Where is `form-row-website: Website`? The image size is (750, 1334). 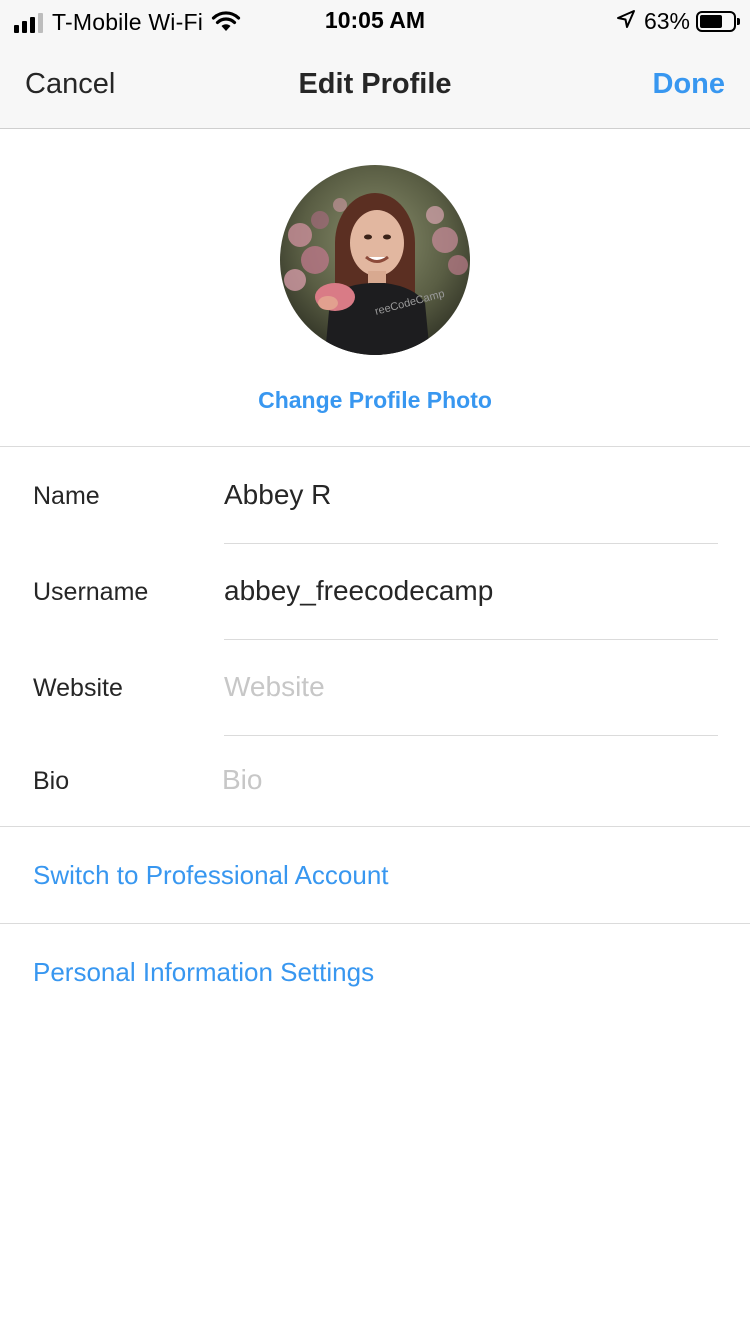
form-row-website: Website is located at coordinates (375, 688).